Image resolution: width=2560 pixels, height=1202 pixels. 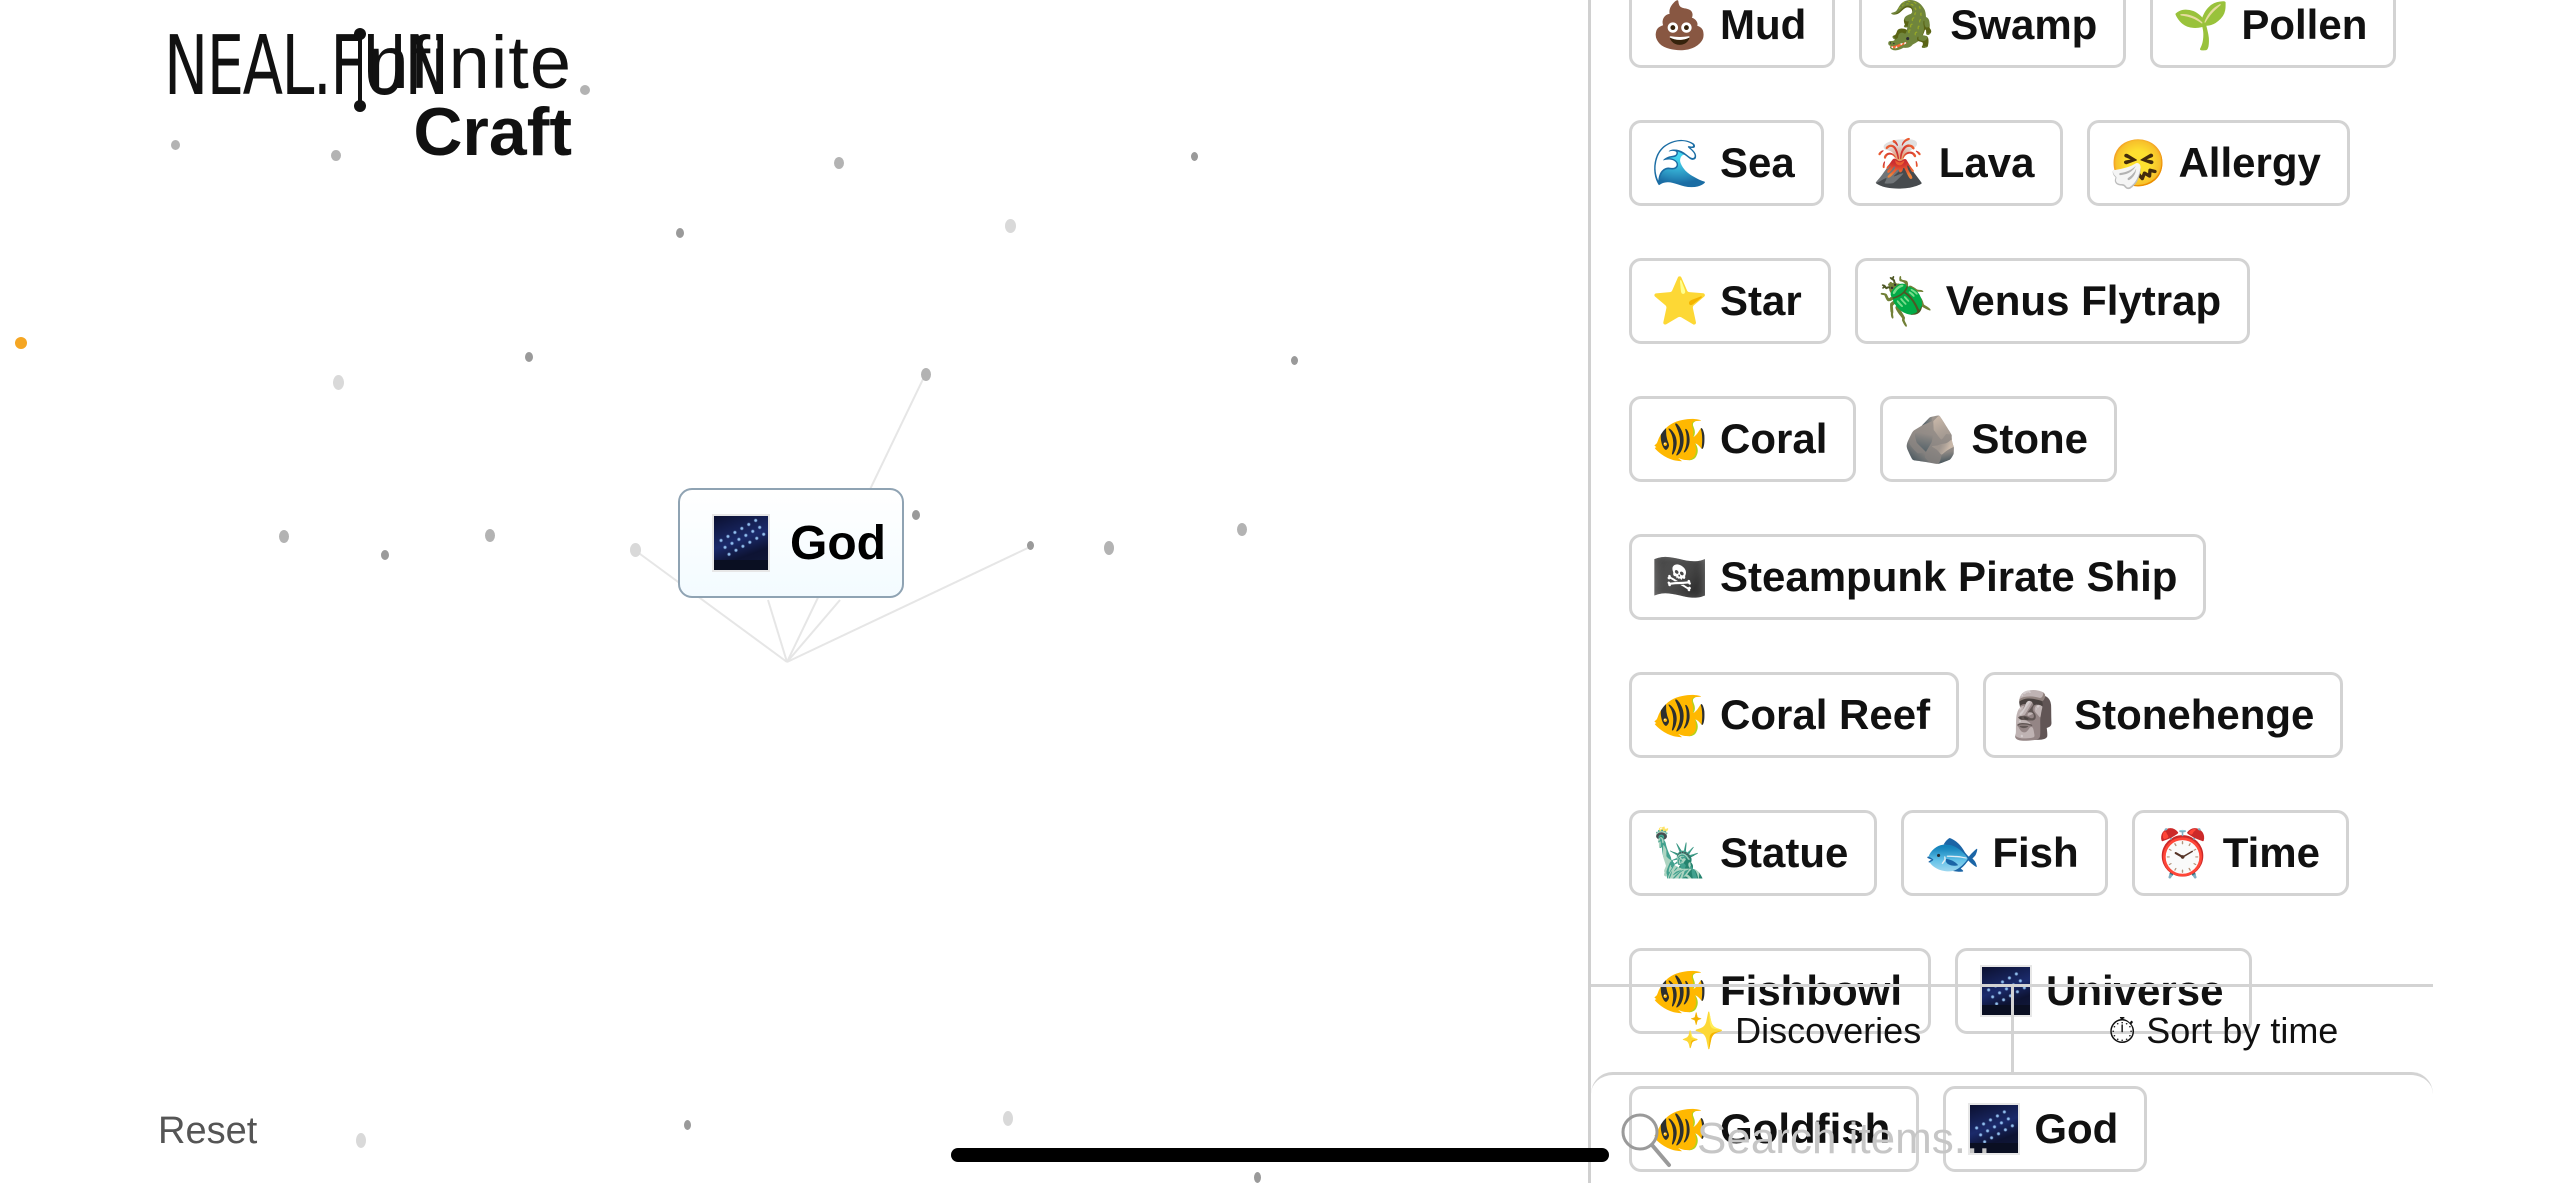 I want to click on item-label: Venus Flytrap, so click(x=2083, y=300).